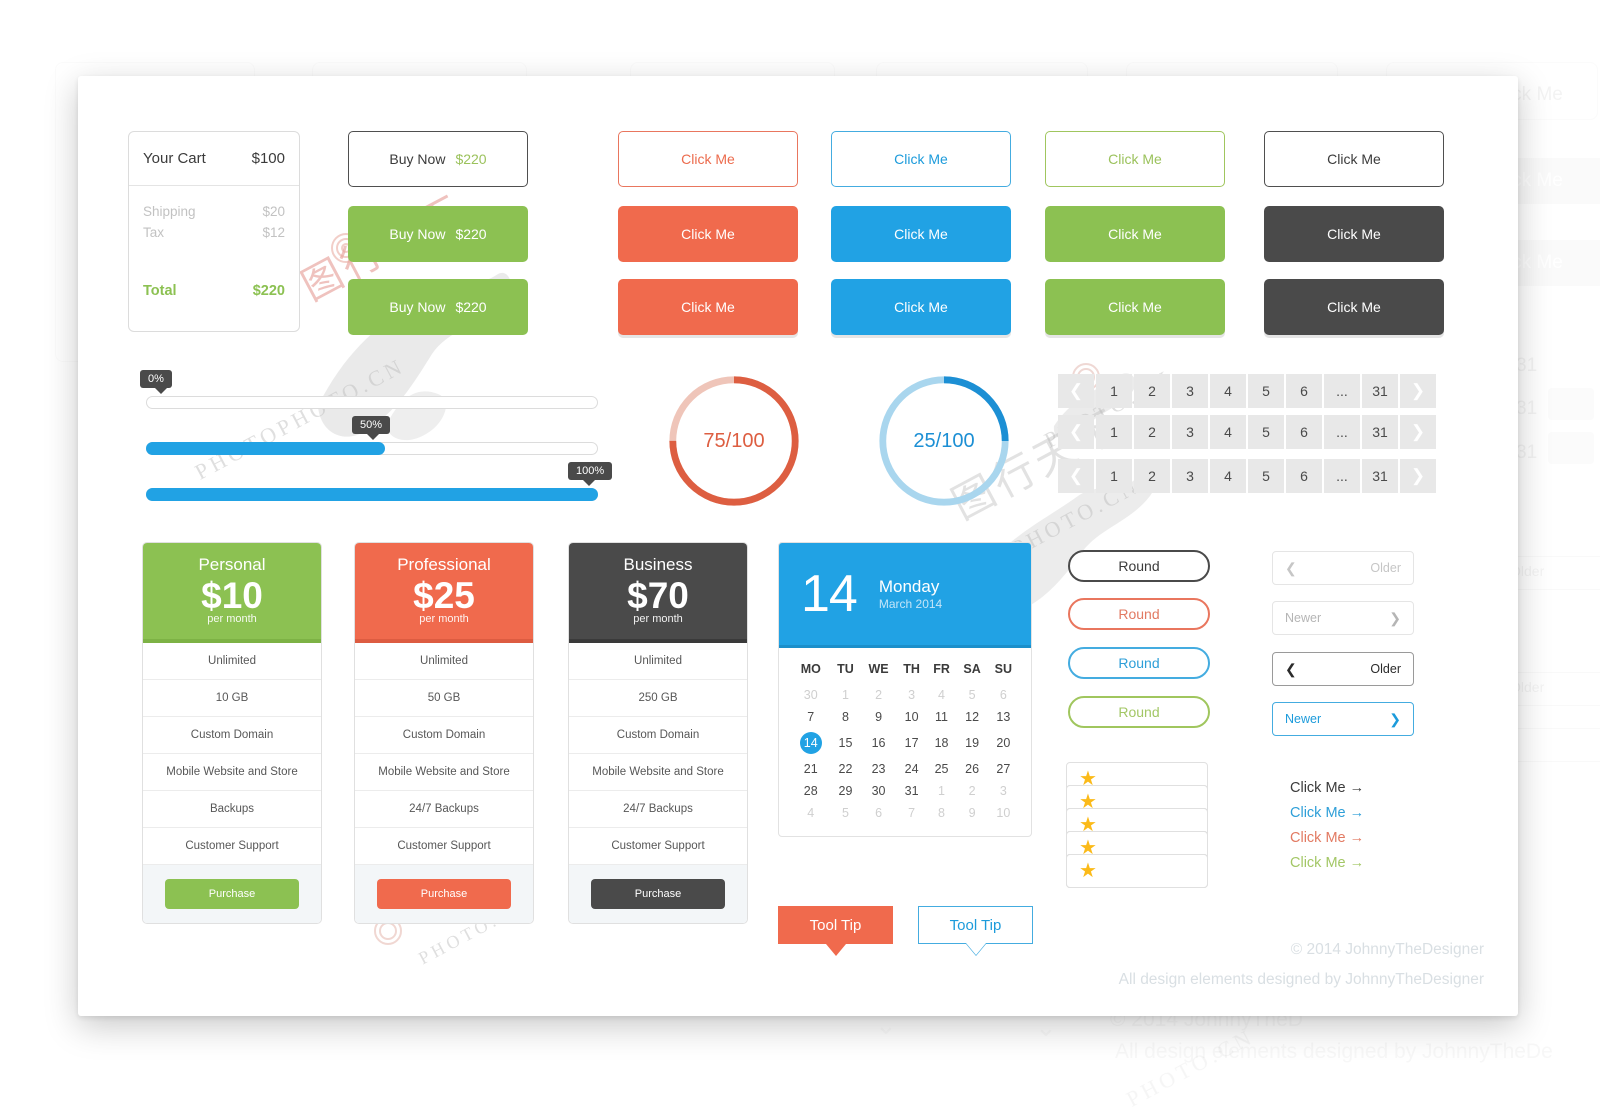  I want to click on star-rating-group: ★★★★★★★★★★★★★★★★★★★★★★★★★, so click(1137, 825).